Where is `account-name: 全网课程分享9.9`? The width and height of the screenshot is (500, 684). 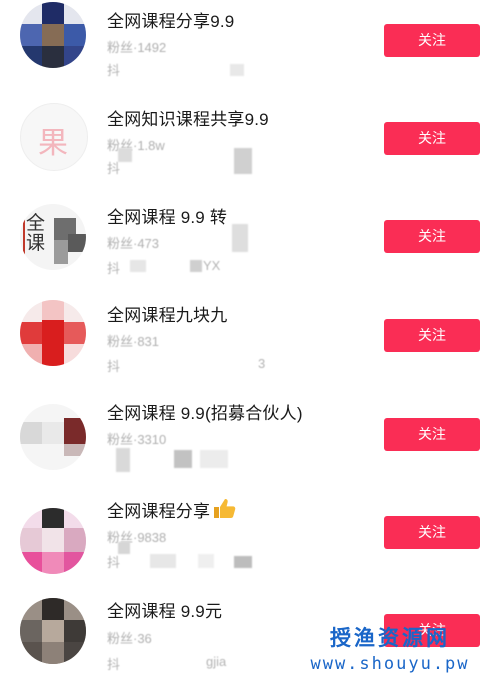 account-name: 全网课程分享9.9 is located at coordinates (170, 19).